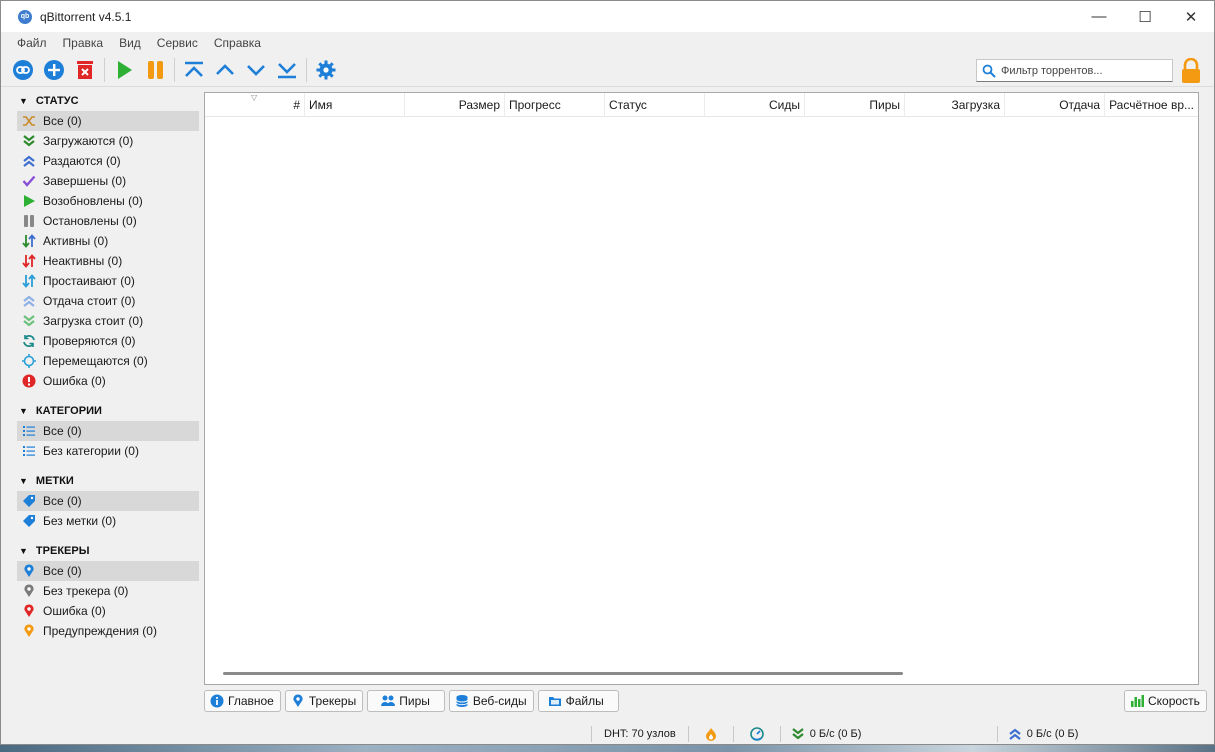 The image size is (1215, 752). I want to click on menu-file: Файл, so click(32, 43).